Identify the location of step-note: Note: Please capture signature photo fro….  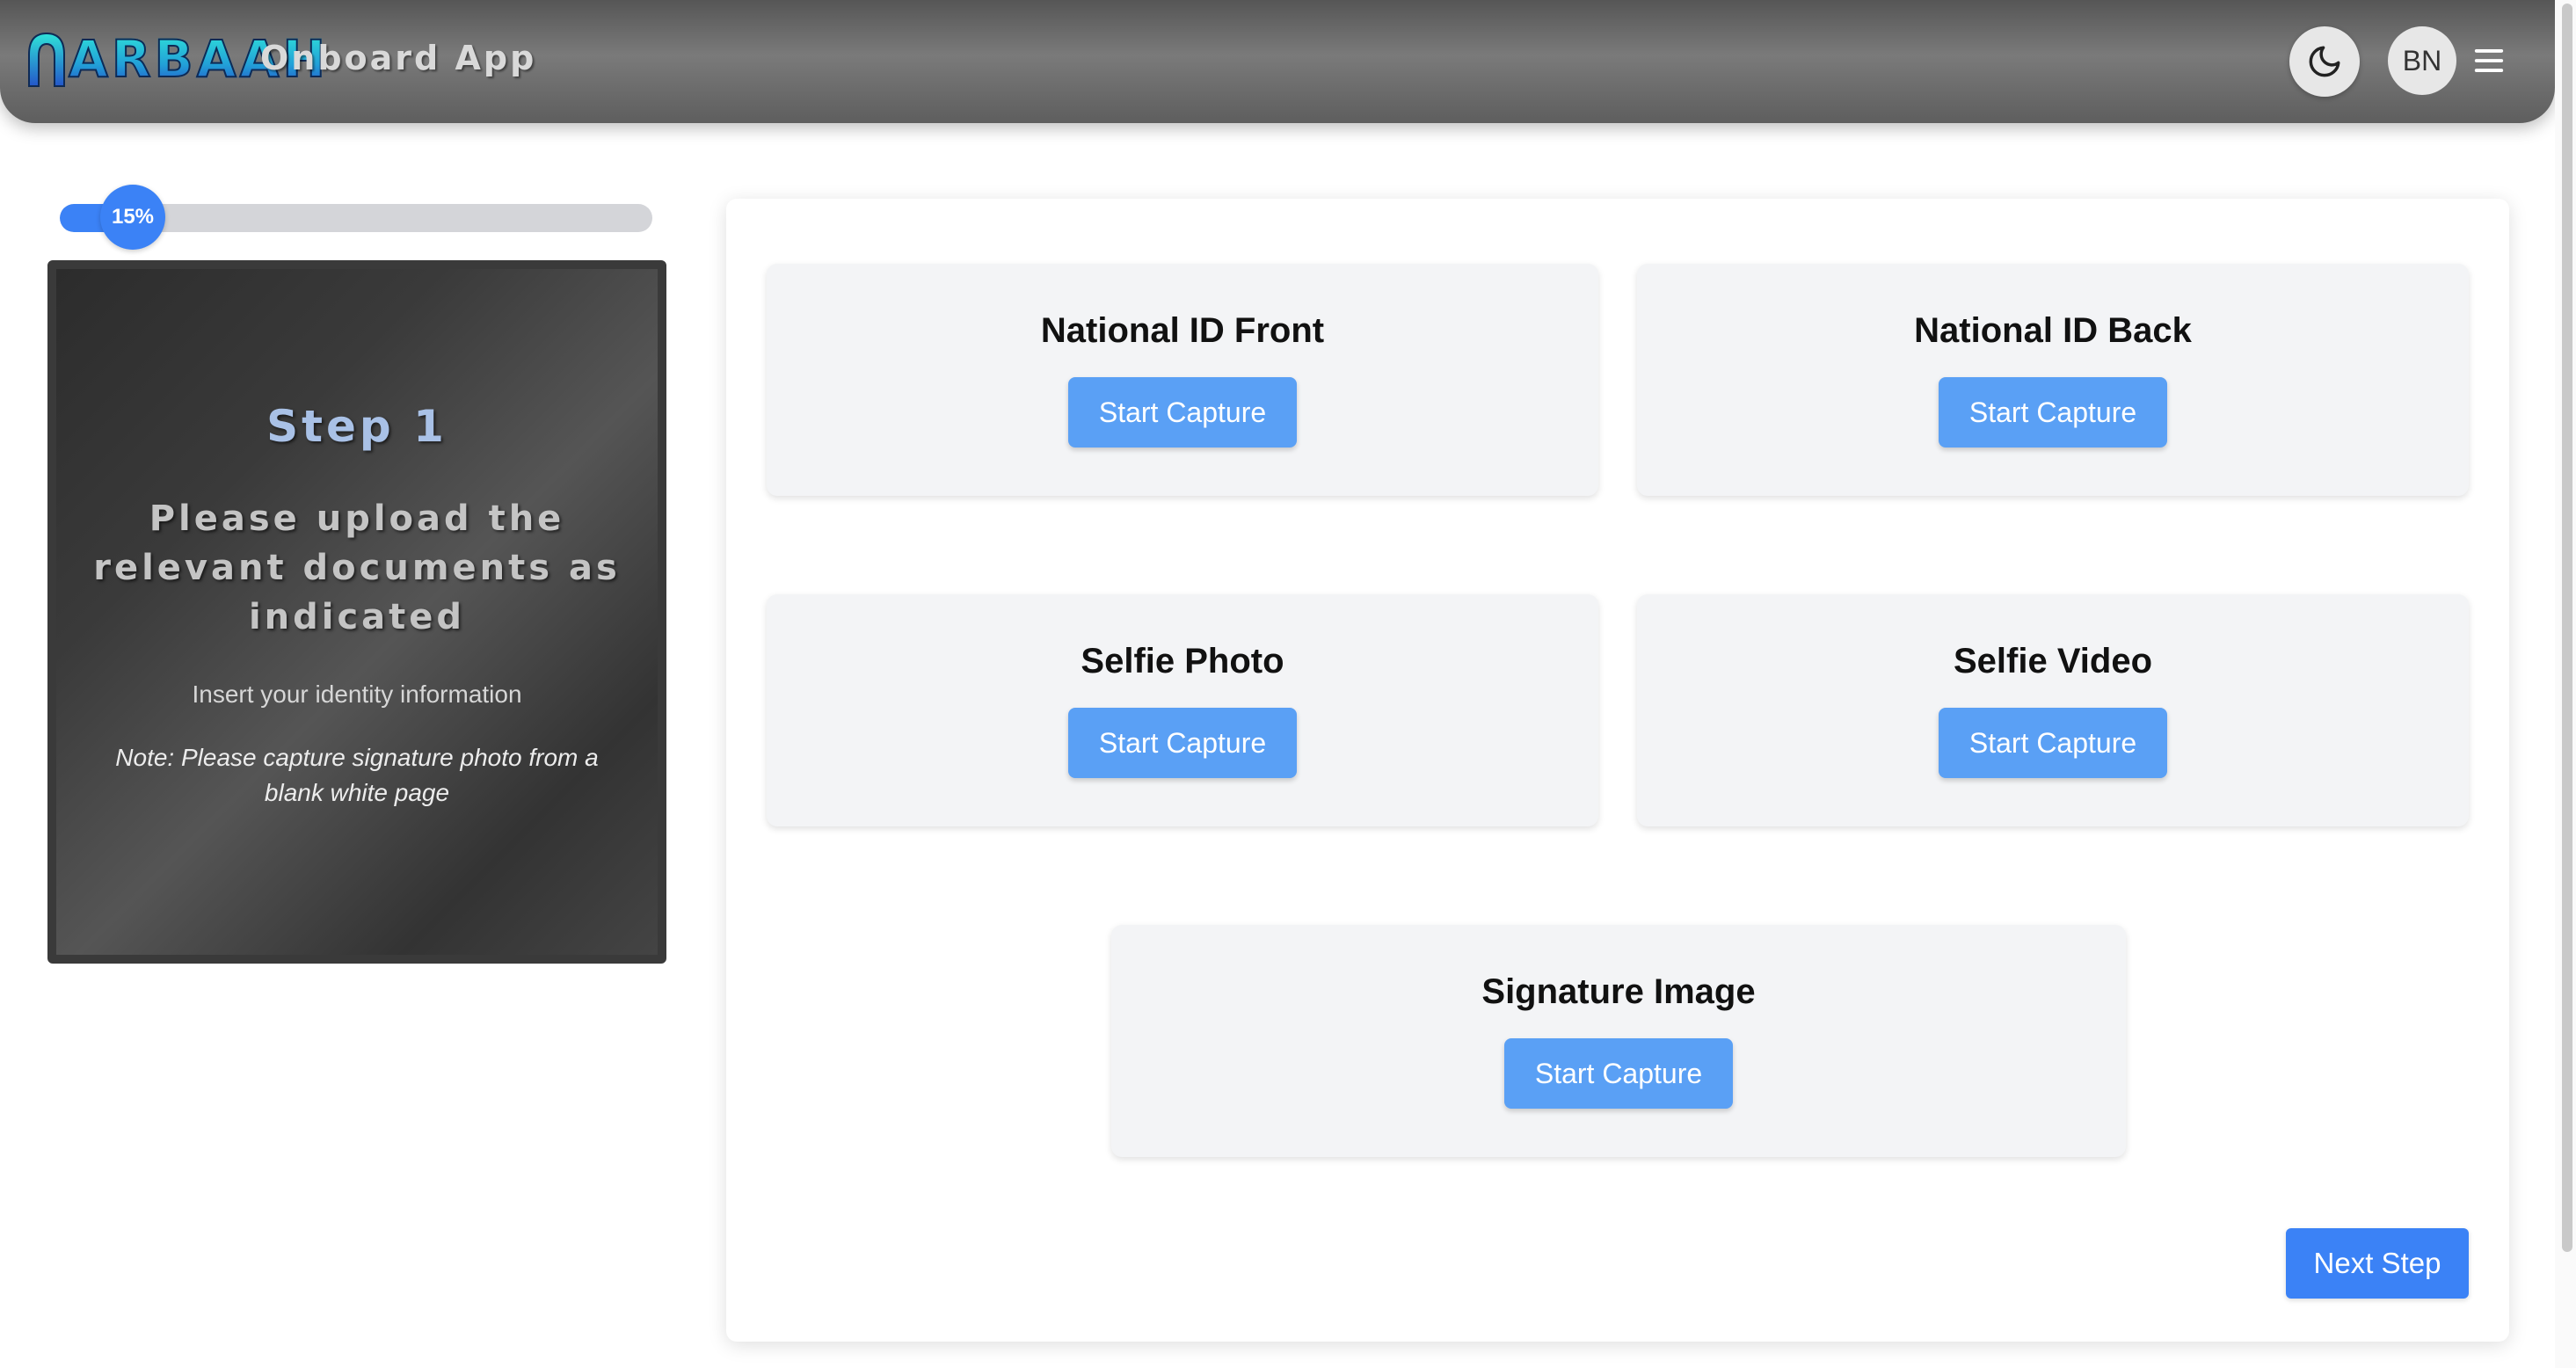
(357, 775).